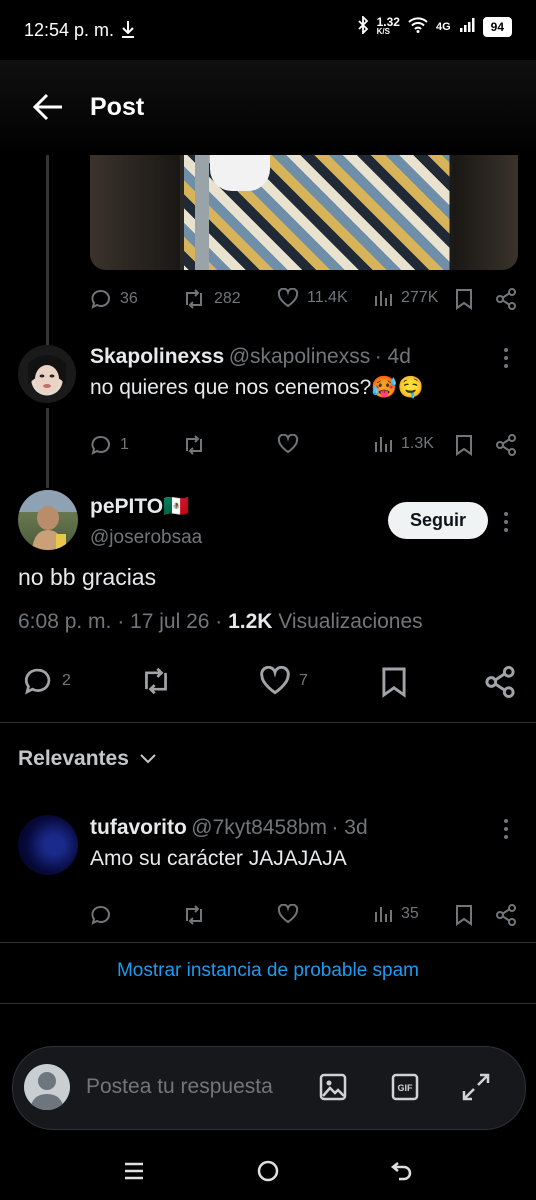 This screenshot has width=536, height=1200. What do you see at coordinates (259, 827) in the screenshot?
I see `user-handle: @7kyt8458bm` at bounding box center [259, 827].